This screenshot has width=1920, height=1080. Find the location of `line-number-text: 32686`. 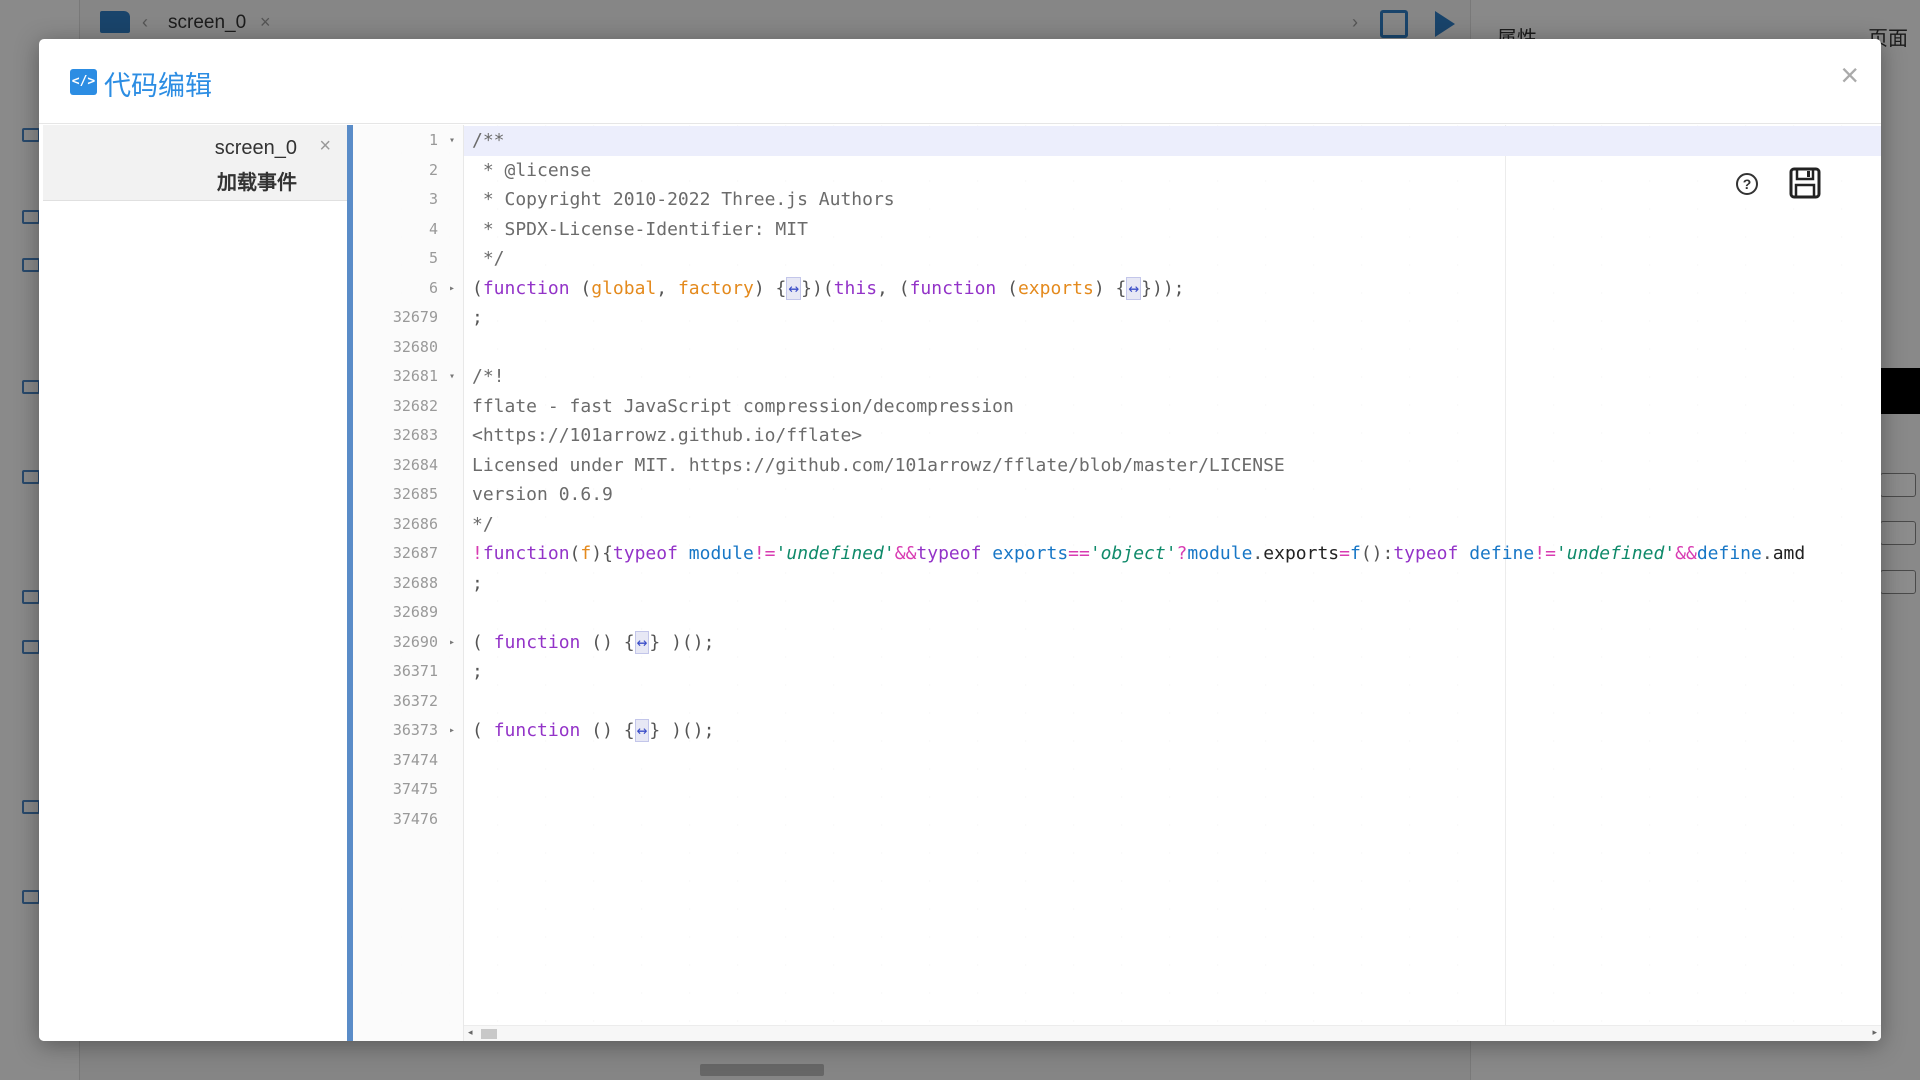

line-number-text: 32686 is located at coordinates (415, 523).